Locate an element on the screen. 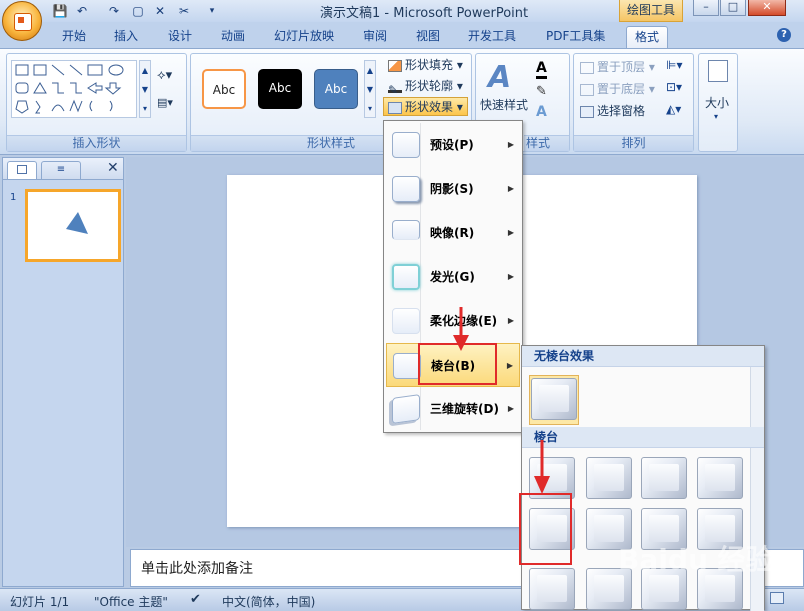 The image size is (804, 611). edit-shape-icon: ⟡▾ is located at coordinates (164, 75).